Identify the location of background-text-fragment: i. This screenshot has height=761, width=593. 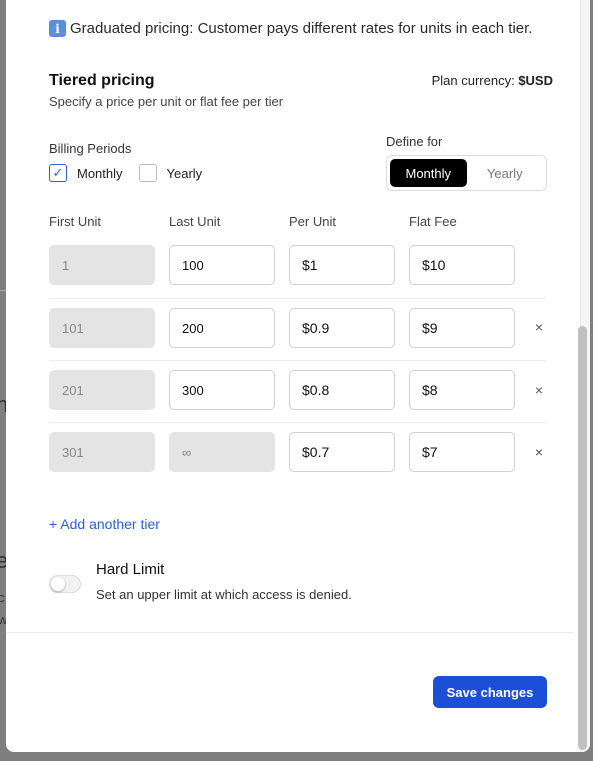
(0, 262).